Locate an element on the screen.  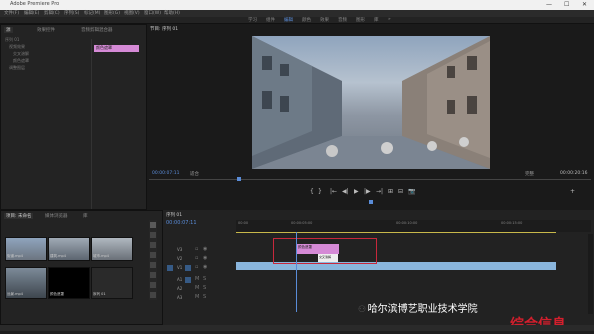
menu-view: 视图(V) is located at coordinates (132, 13).